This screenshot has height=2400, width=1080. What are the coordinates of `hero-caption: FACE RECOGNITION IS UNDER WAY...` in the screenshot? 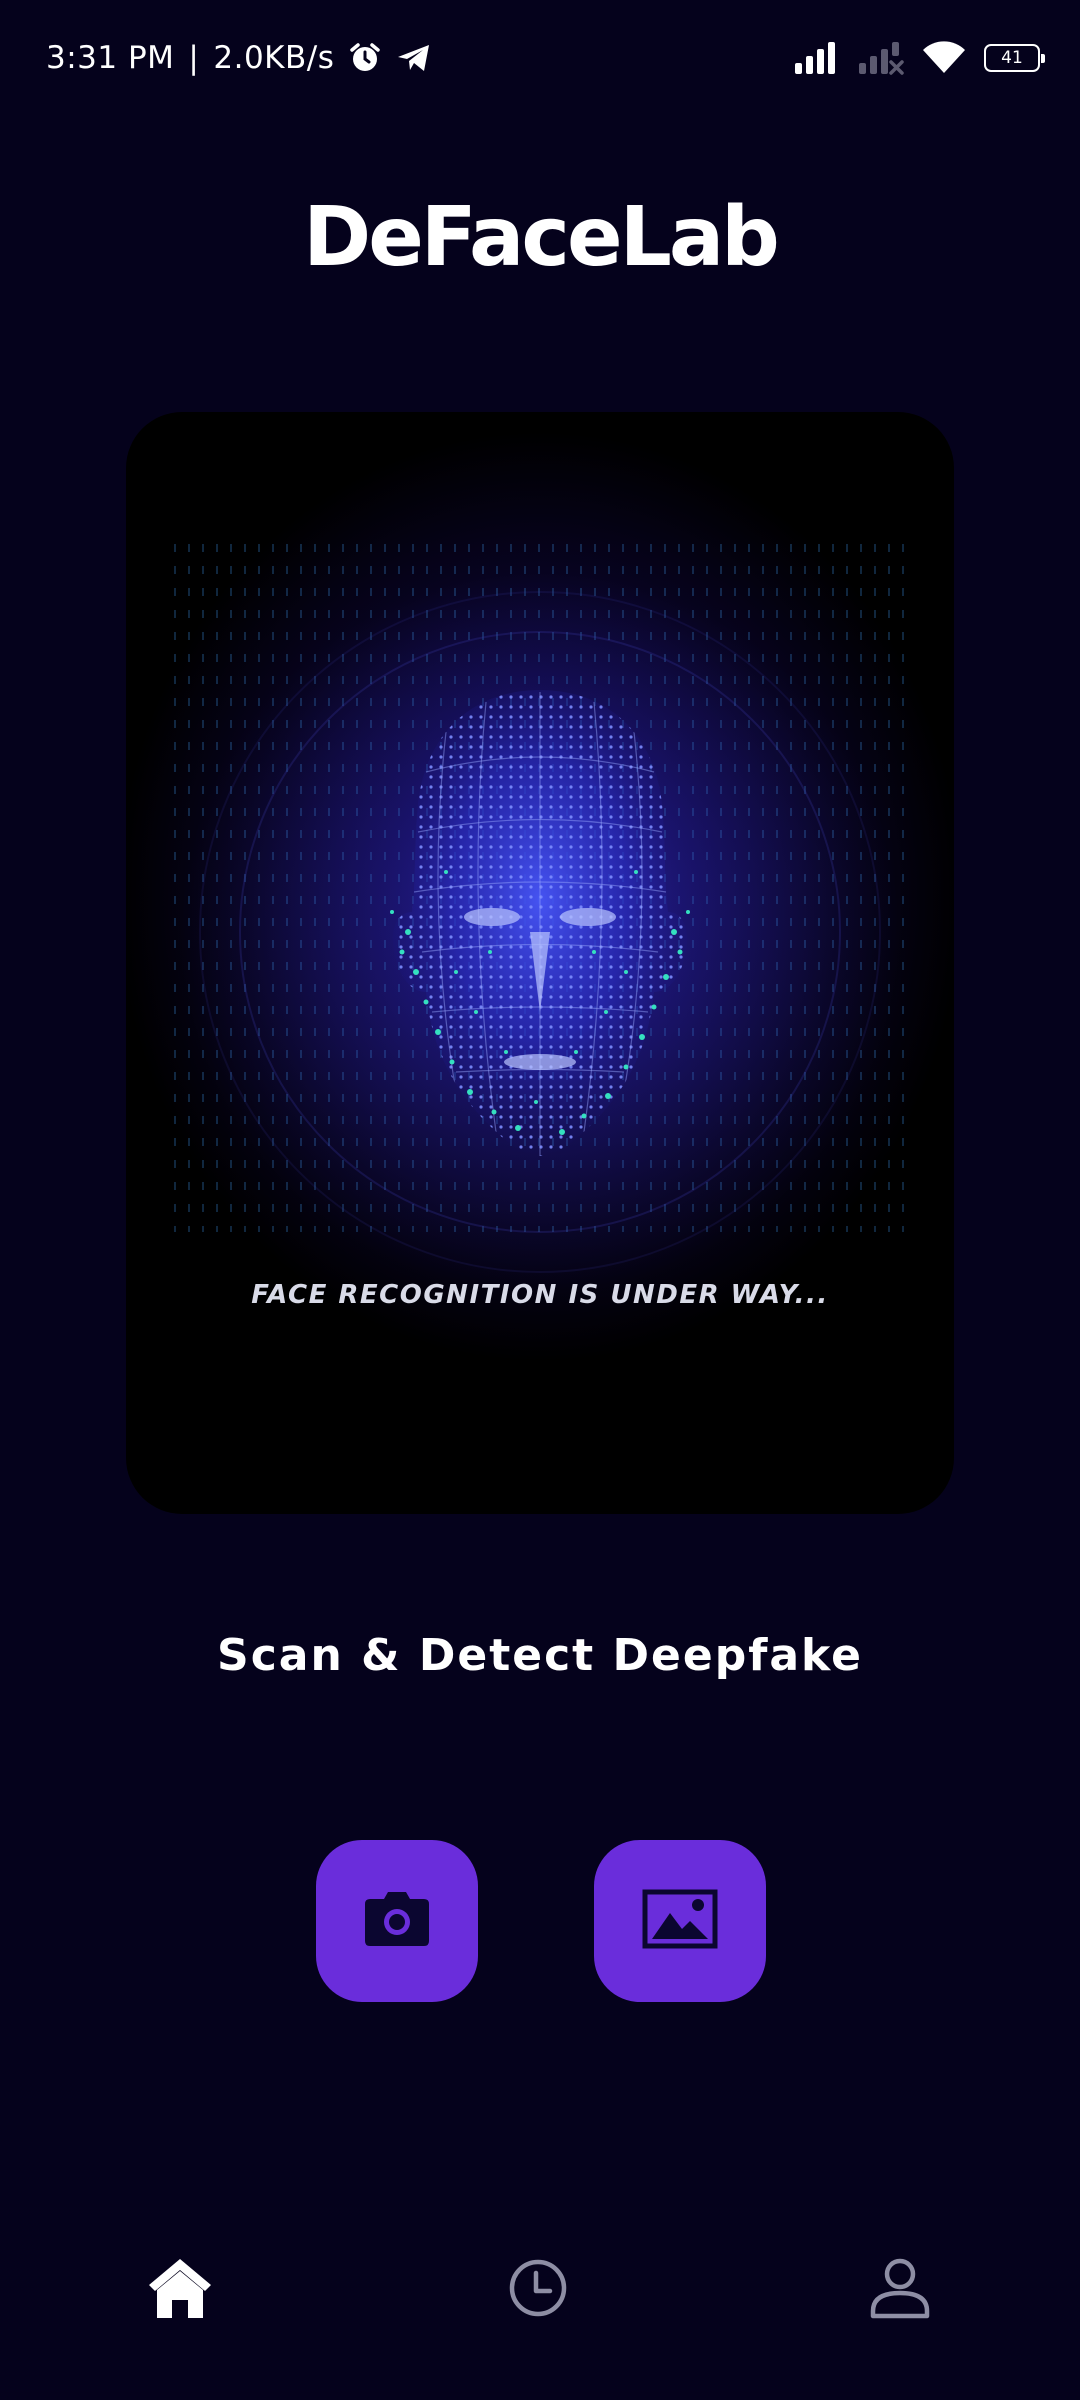 It's located at (540, 1295).